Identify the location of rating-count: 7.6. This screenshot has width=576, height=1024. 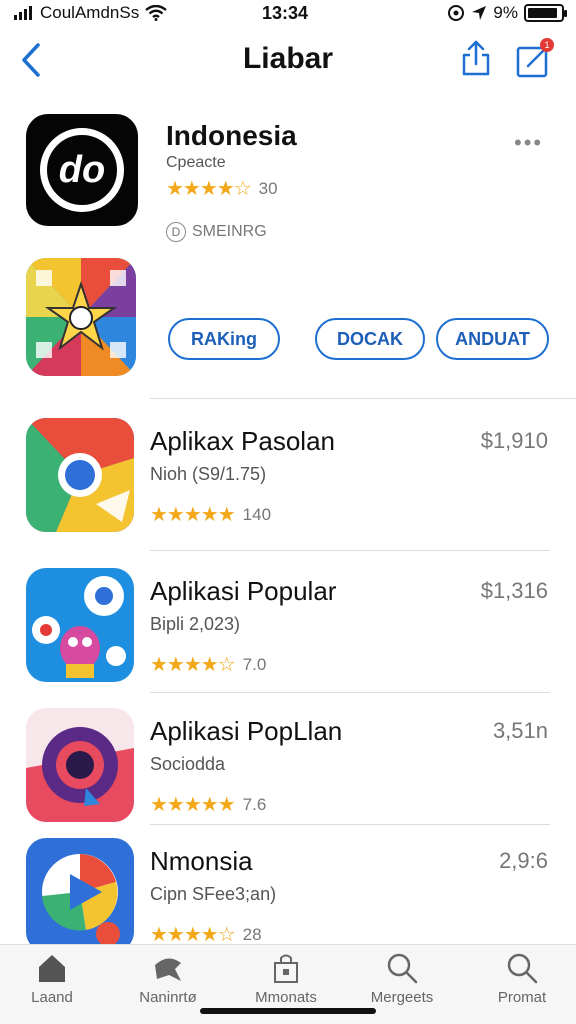
(254, 804).